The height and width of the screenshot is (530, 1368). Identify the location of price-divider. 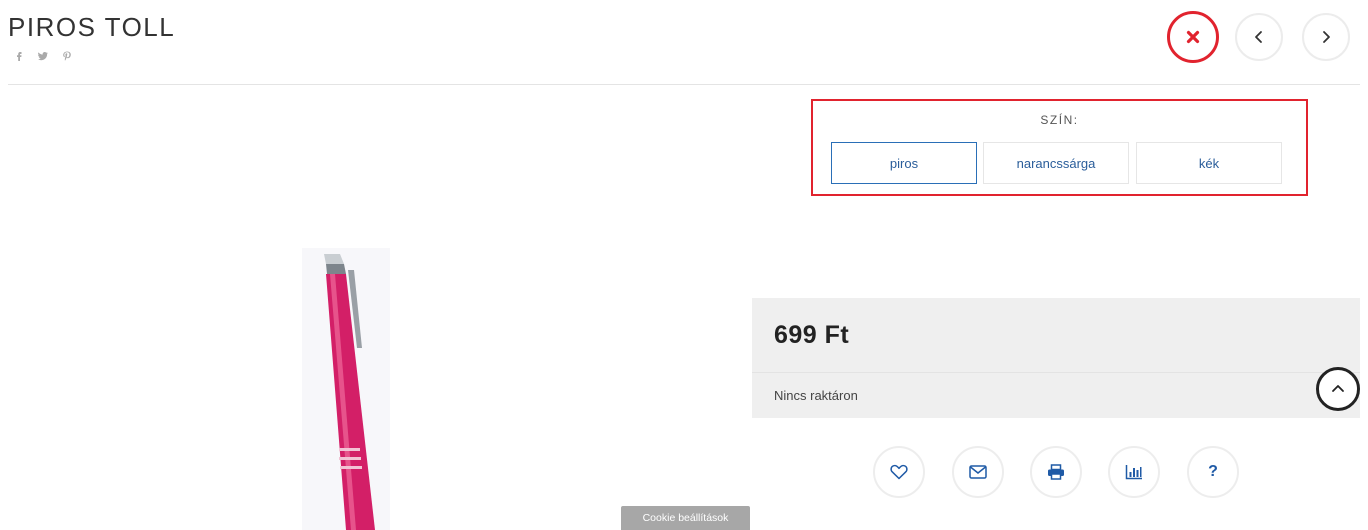
(1056, 372).